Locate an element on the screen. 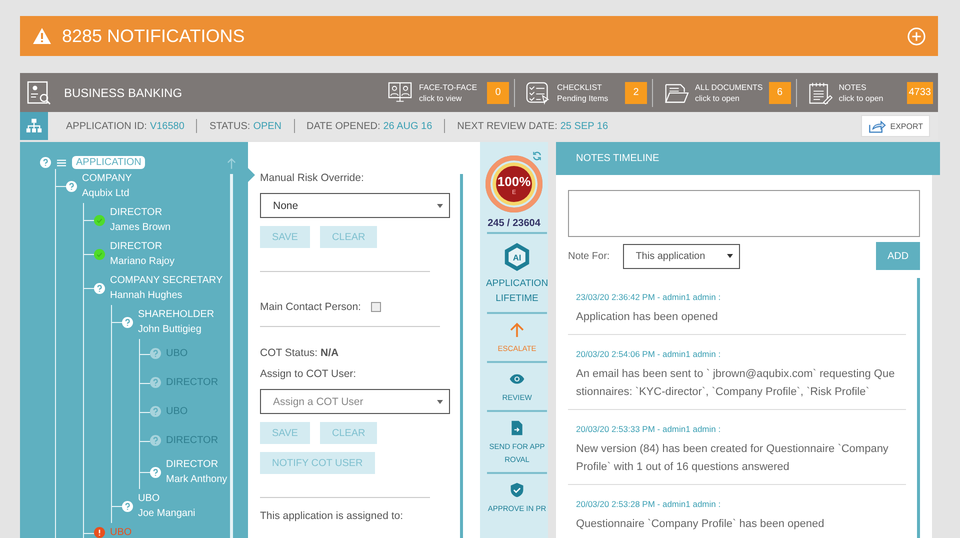 The width and height of the screenshot is (960, 538). note-meta: 20/03/20 2:54:06 PM - admin1 admin : is located at coordinates (649, 354).